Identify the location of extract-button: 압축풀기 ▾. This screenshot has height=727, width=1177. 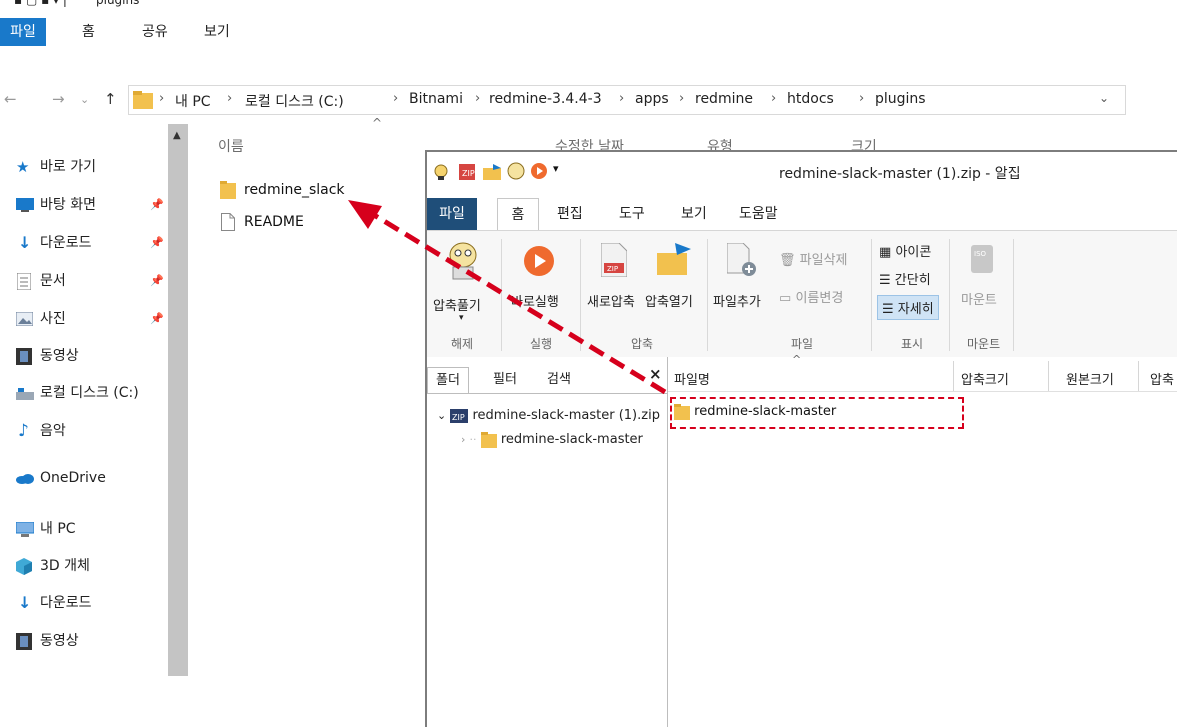
(463, 284).